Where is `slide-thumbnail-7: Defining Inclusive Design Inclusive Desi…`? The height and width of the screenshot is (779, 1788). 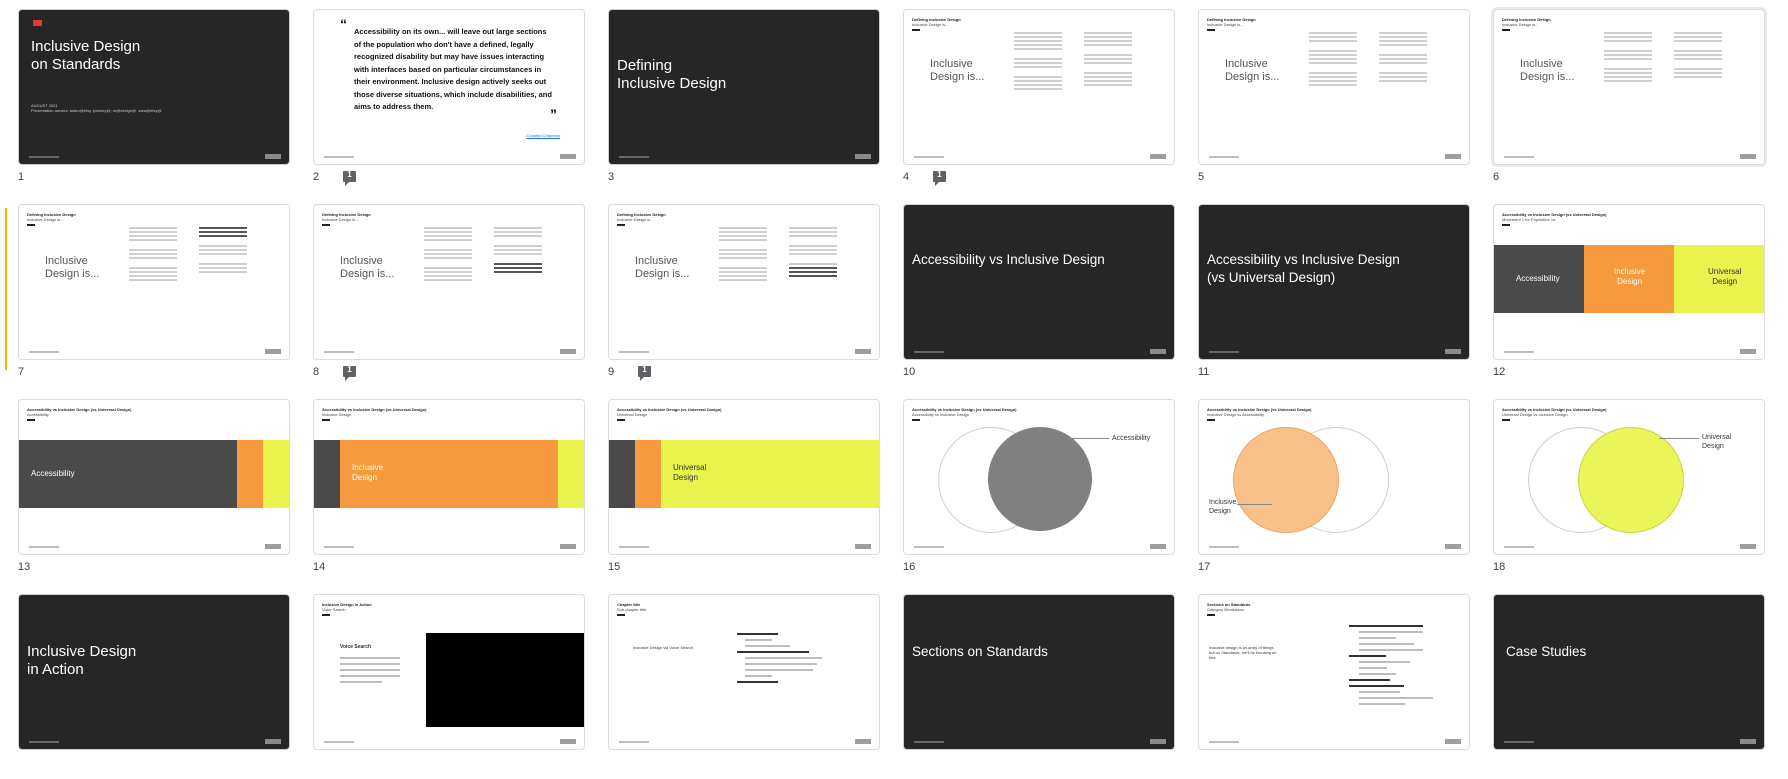 slide-thumbnail-7: Defining Inclusive Design Inclusive Desi… is located at coordinates (154, 296).